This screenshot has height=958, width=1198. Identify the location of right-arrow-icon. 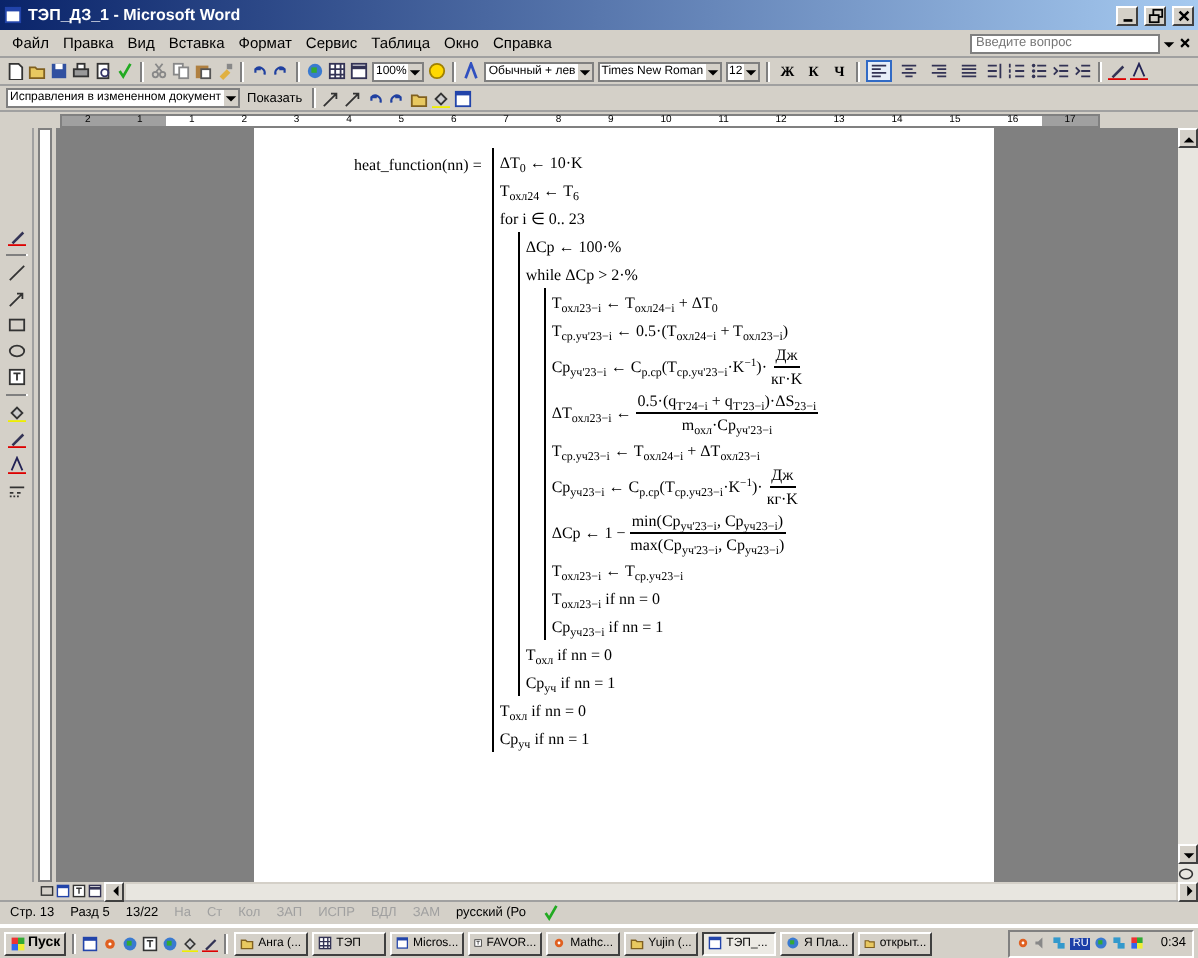
(1188, 891).